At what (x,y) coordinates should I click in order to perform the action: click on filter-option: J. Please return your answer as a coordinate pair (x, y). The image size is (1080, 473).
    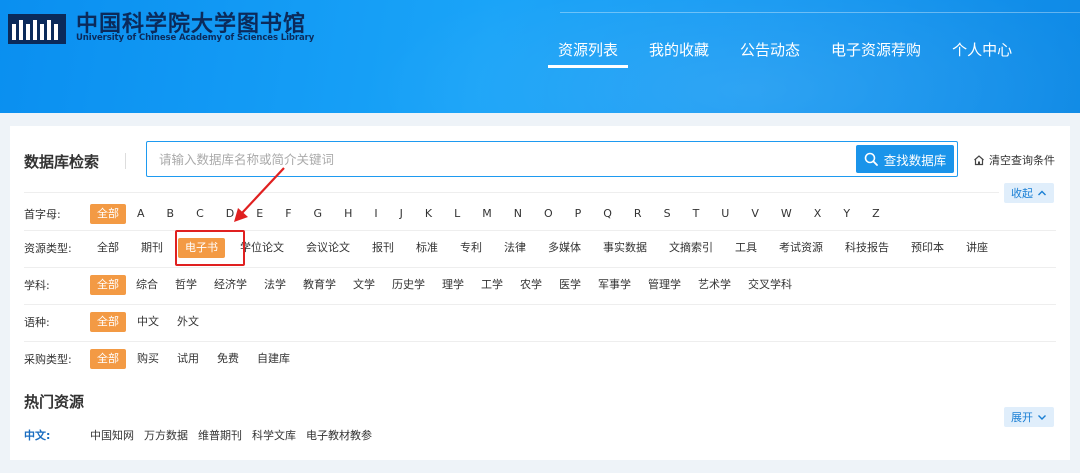
    Looking at the image, I should click on (401, 214).